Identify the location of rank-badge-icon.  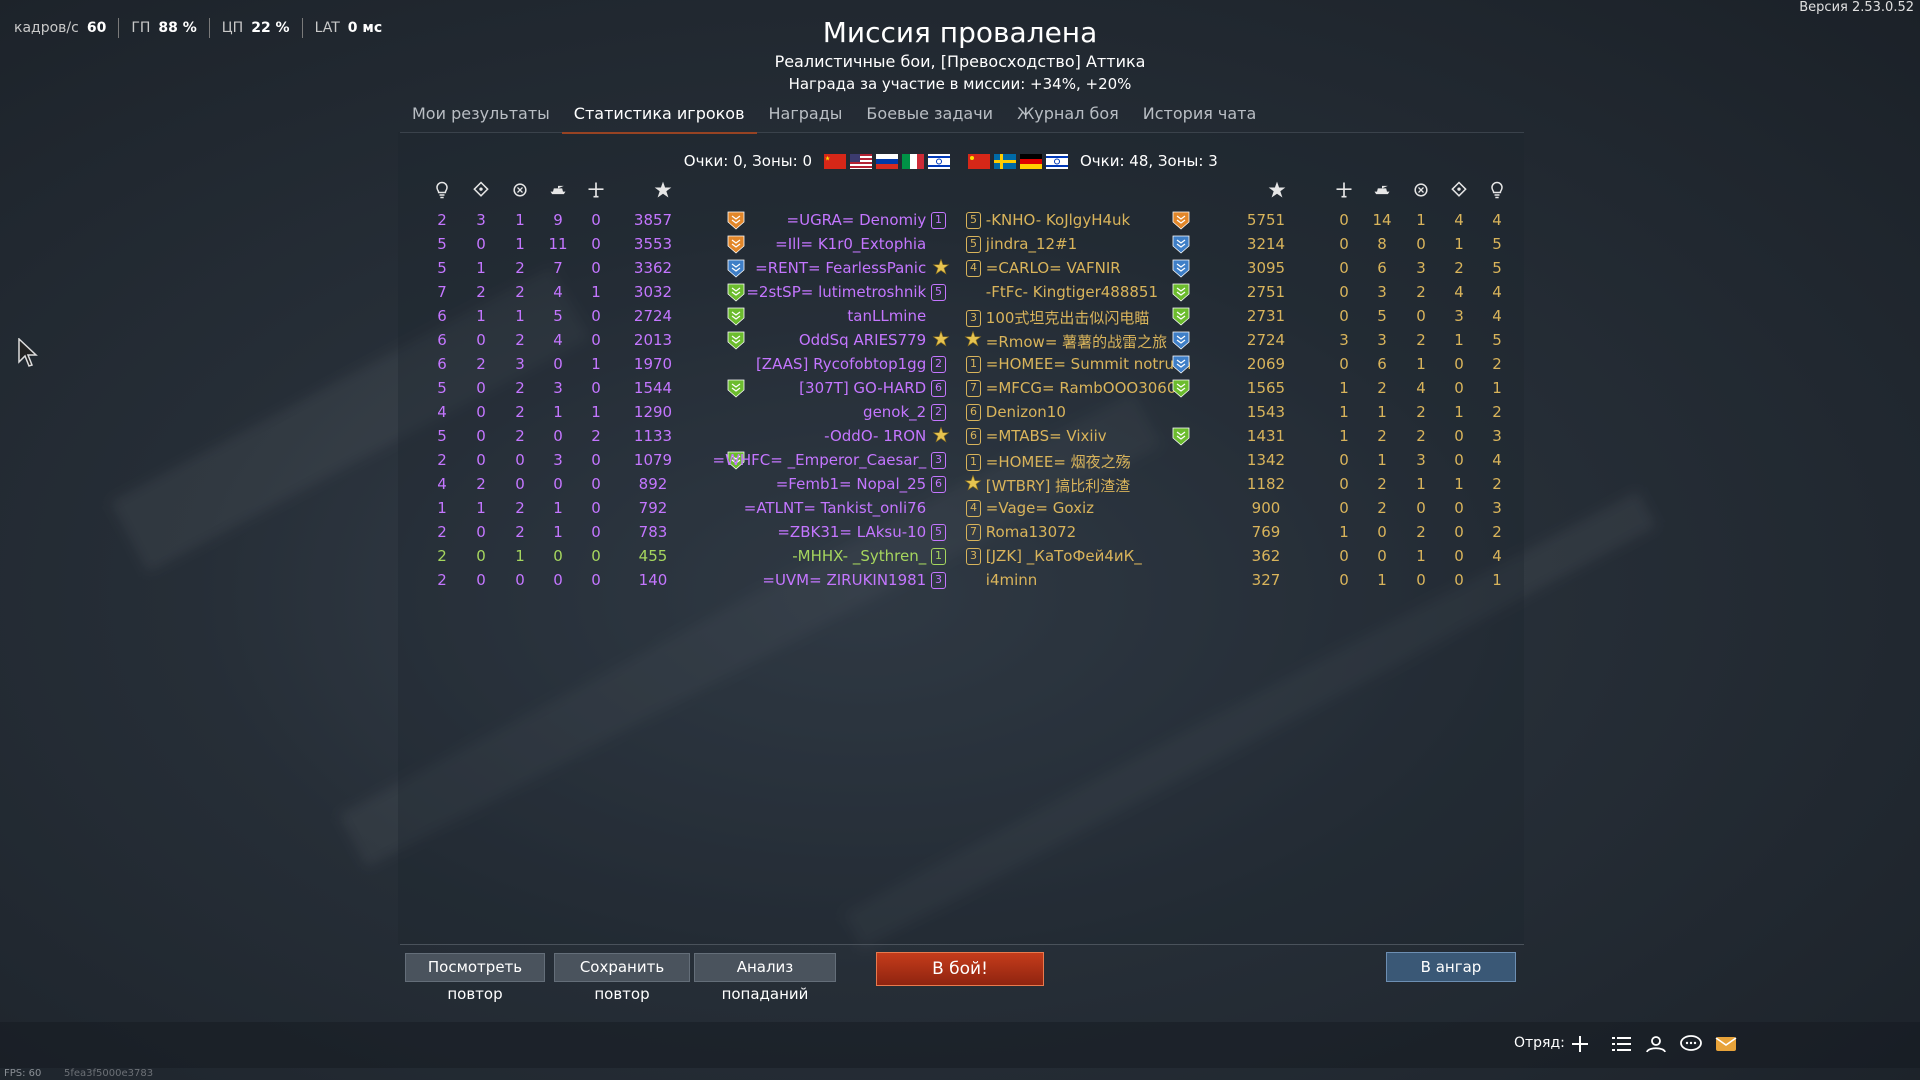
(736, 292).